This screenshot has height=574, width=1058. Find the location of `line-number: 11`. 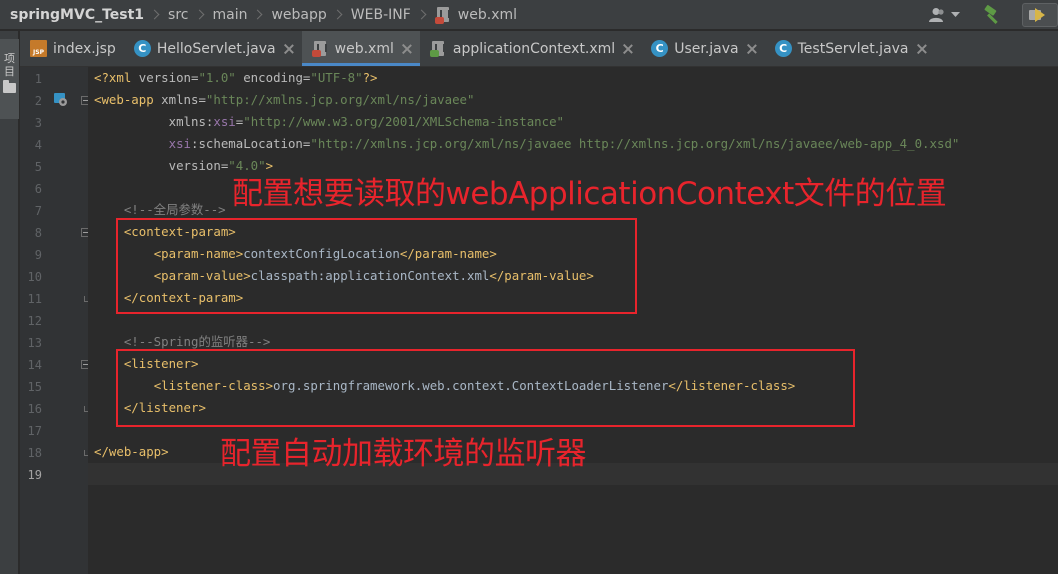

line-number: 11 is located at coordinates (34, 299).